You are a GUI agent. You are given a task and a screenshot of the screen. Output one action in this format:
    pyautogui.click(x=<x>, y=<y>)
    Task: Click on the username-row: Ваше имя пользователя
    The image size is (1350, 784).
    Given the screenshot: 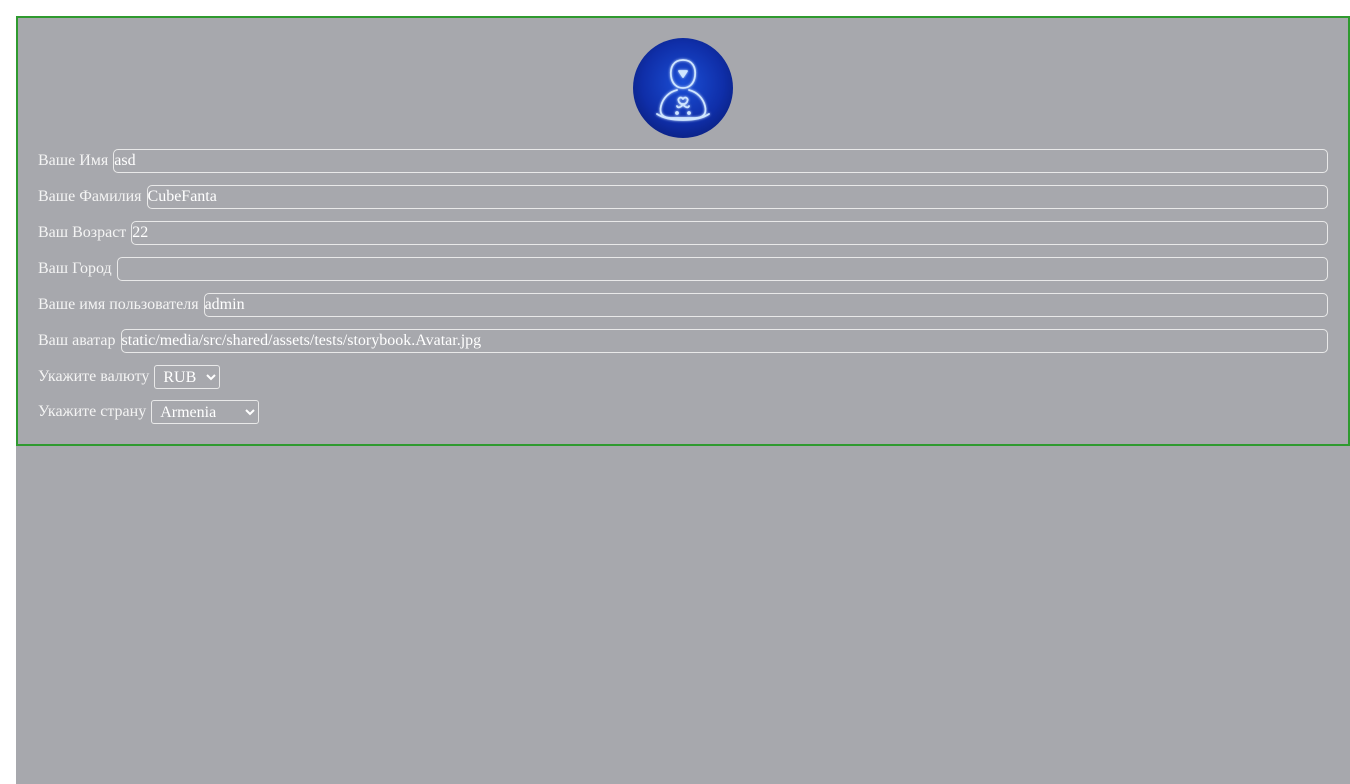 What is the action you would take?
    pyautogui.click(x=683, y=305)
    